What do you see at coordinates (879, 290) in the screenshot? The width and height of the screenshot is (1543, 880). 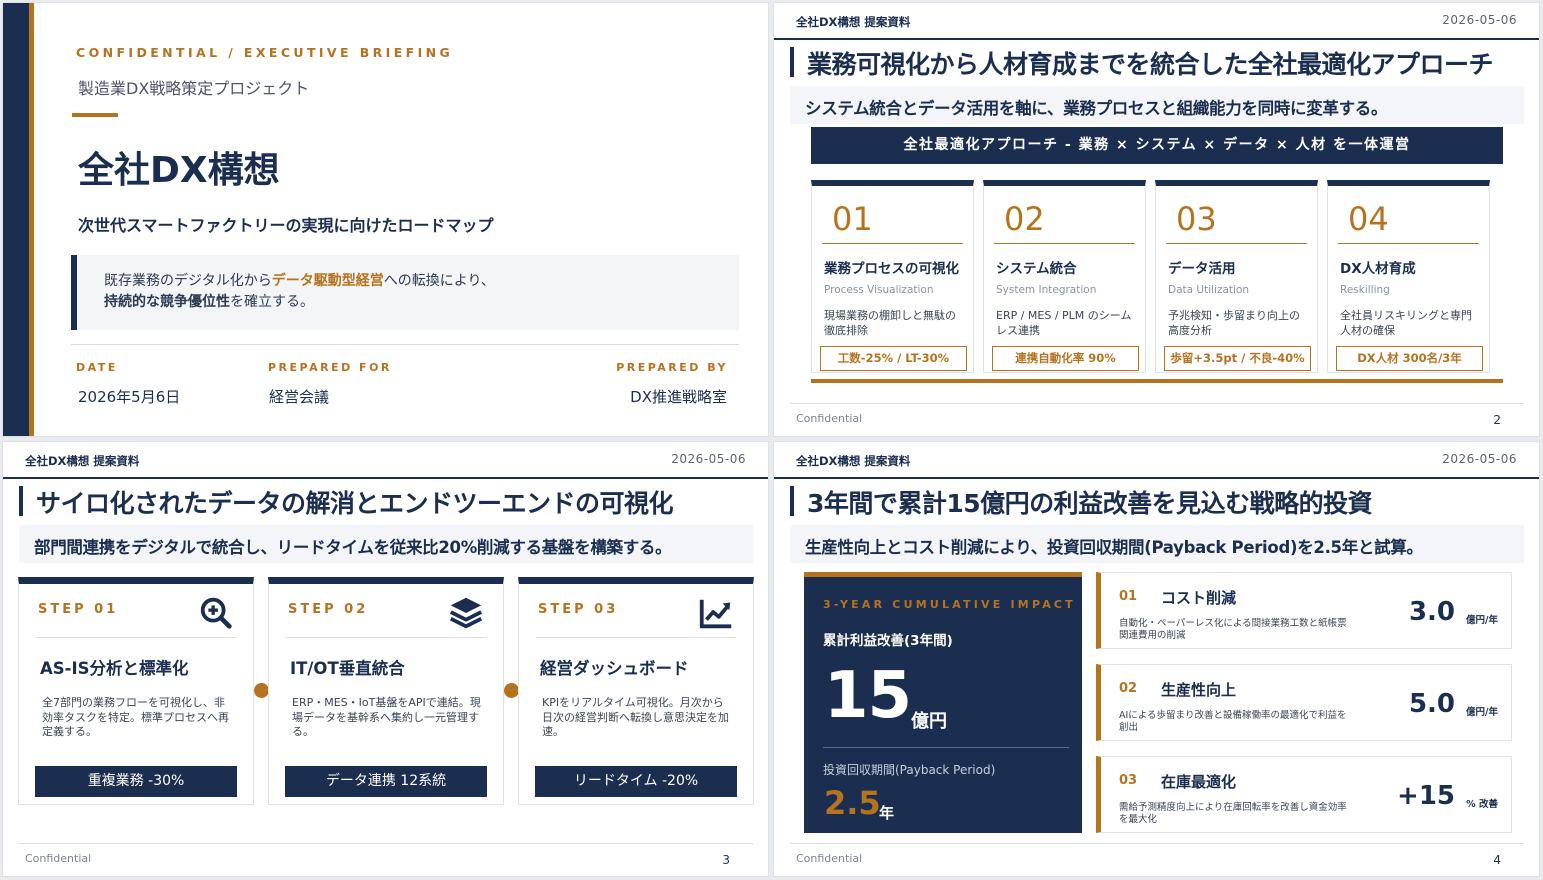 I see `pillar-english: Process Visualization` at bounding box center [879, 290].